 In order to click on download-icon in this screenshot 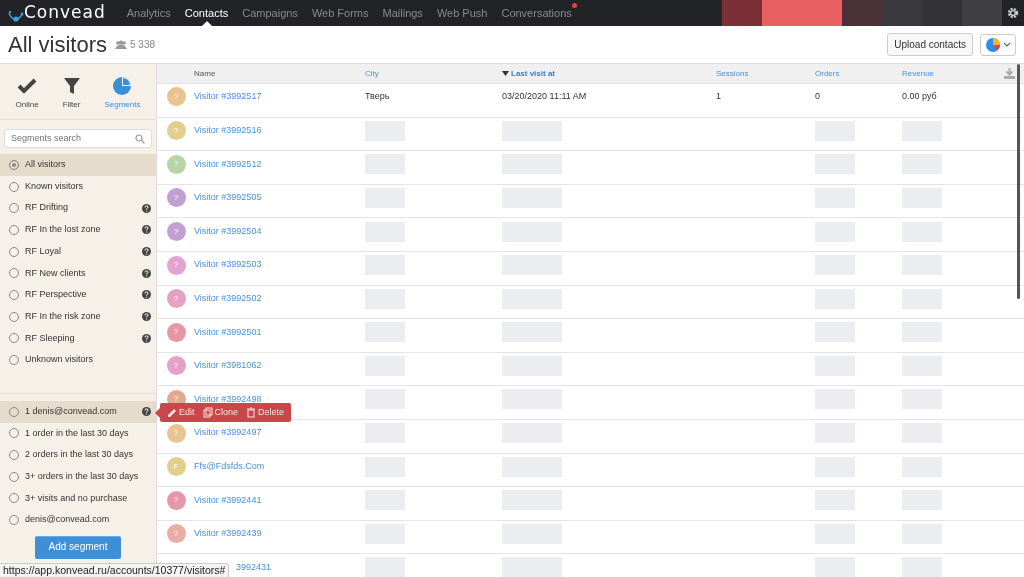, I will do `click(1009, 73)`.